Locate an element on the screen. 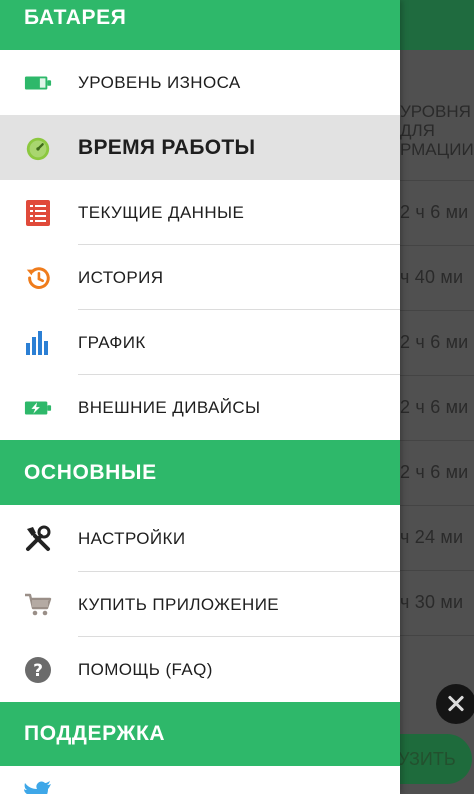 The height and width of the screenshot is (794, 474). background-header-line: ДЛЯ is located at coordinates (417, 130).